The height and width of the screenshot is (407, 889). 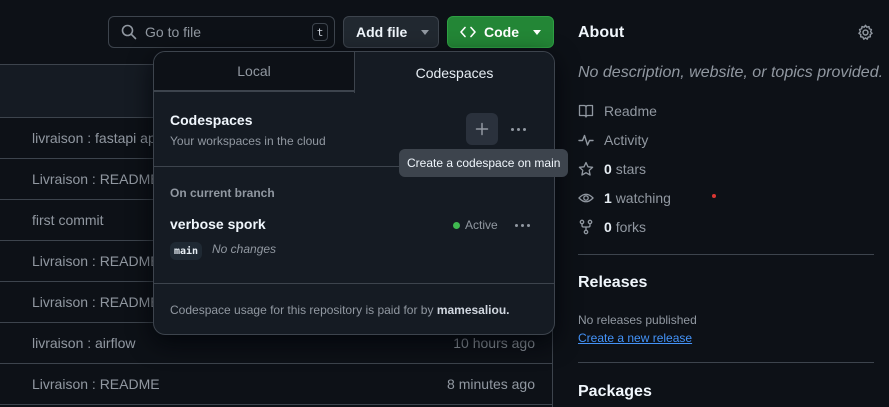 I want to click on code-brackets-icon, so click(x=468, y=32).